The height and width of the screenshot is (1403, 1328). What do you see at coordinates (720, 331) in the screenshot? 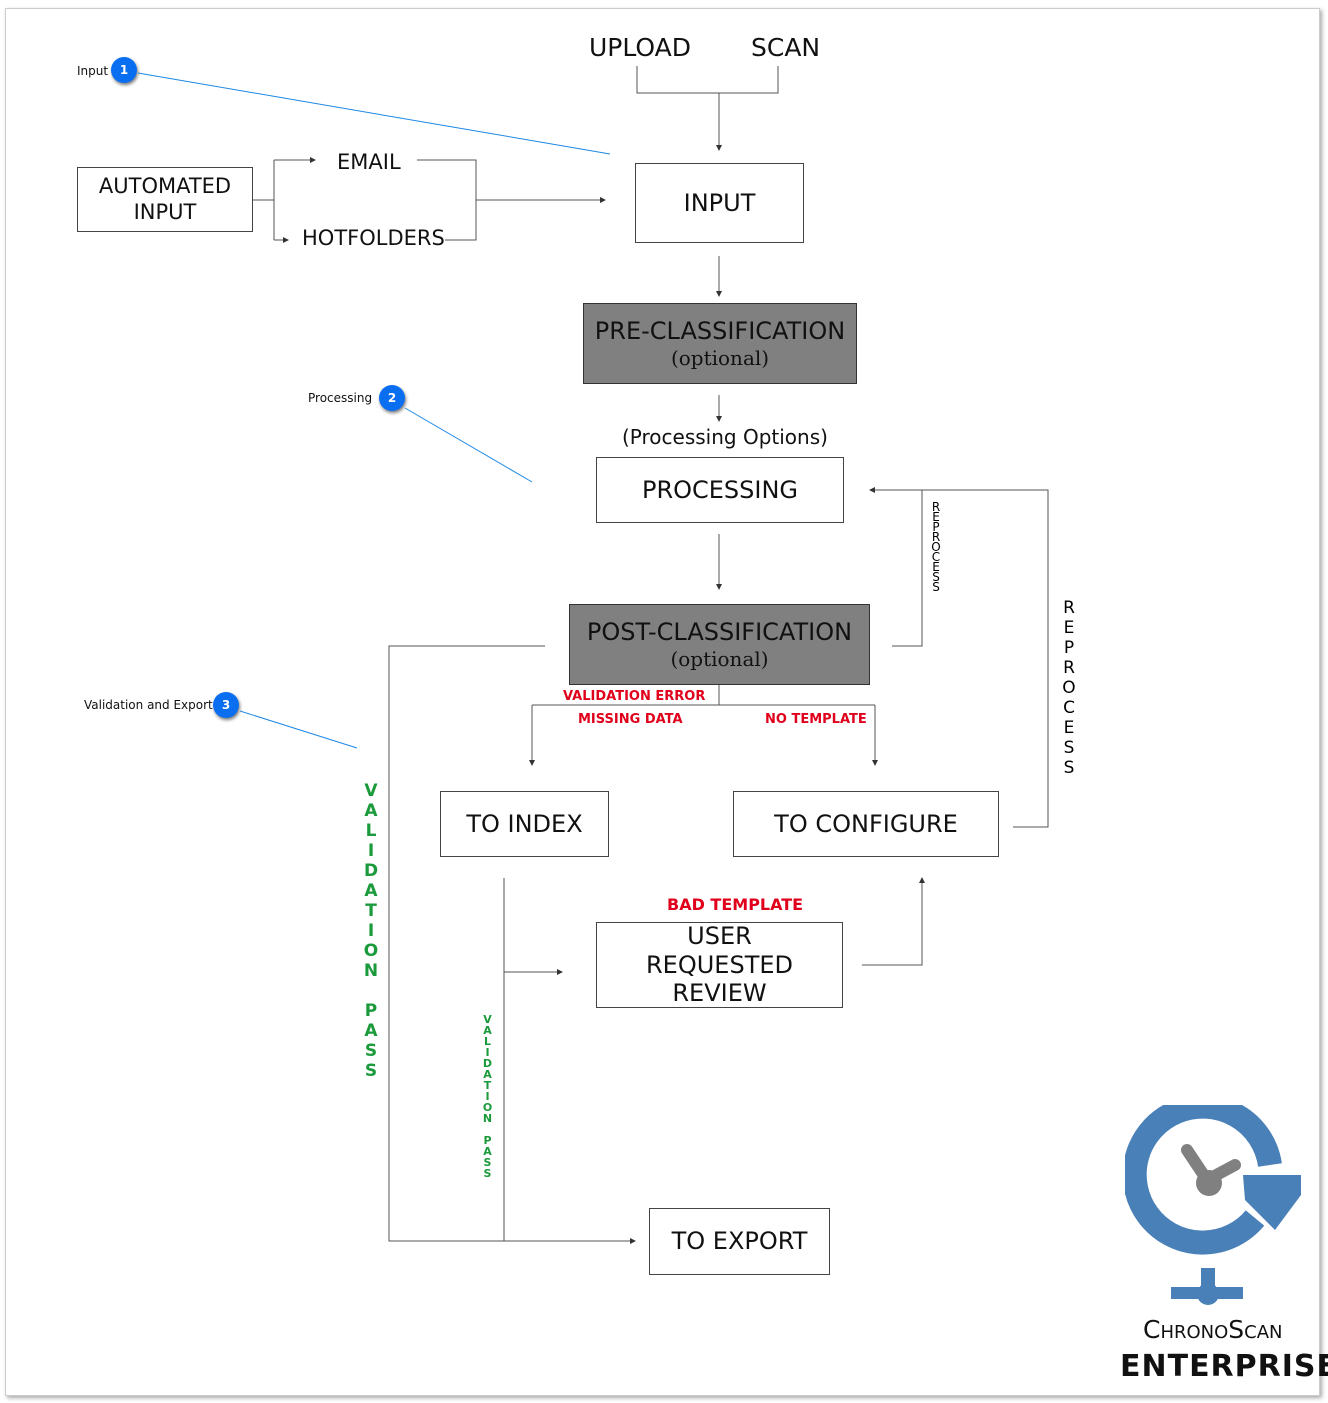
I see `pre-classification-label: PRE-CLASSIFICATION` at bounding box center [720, 331].